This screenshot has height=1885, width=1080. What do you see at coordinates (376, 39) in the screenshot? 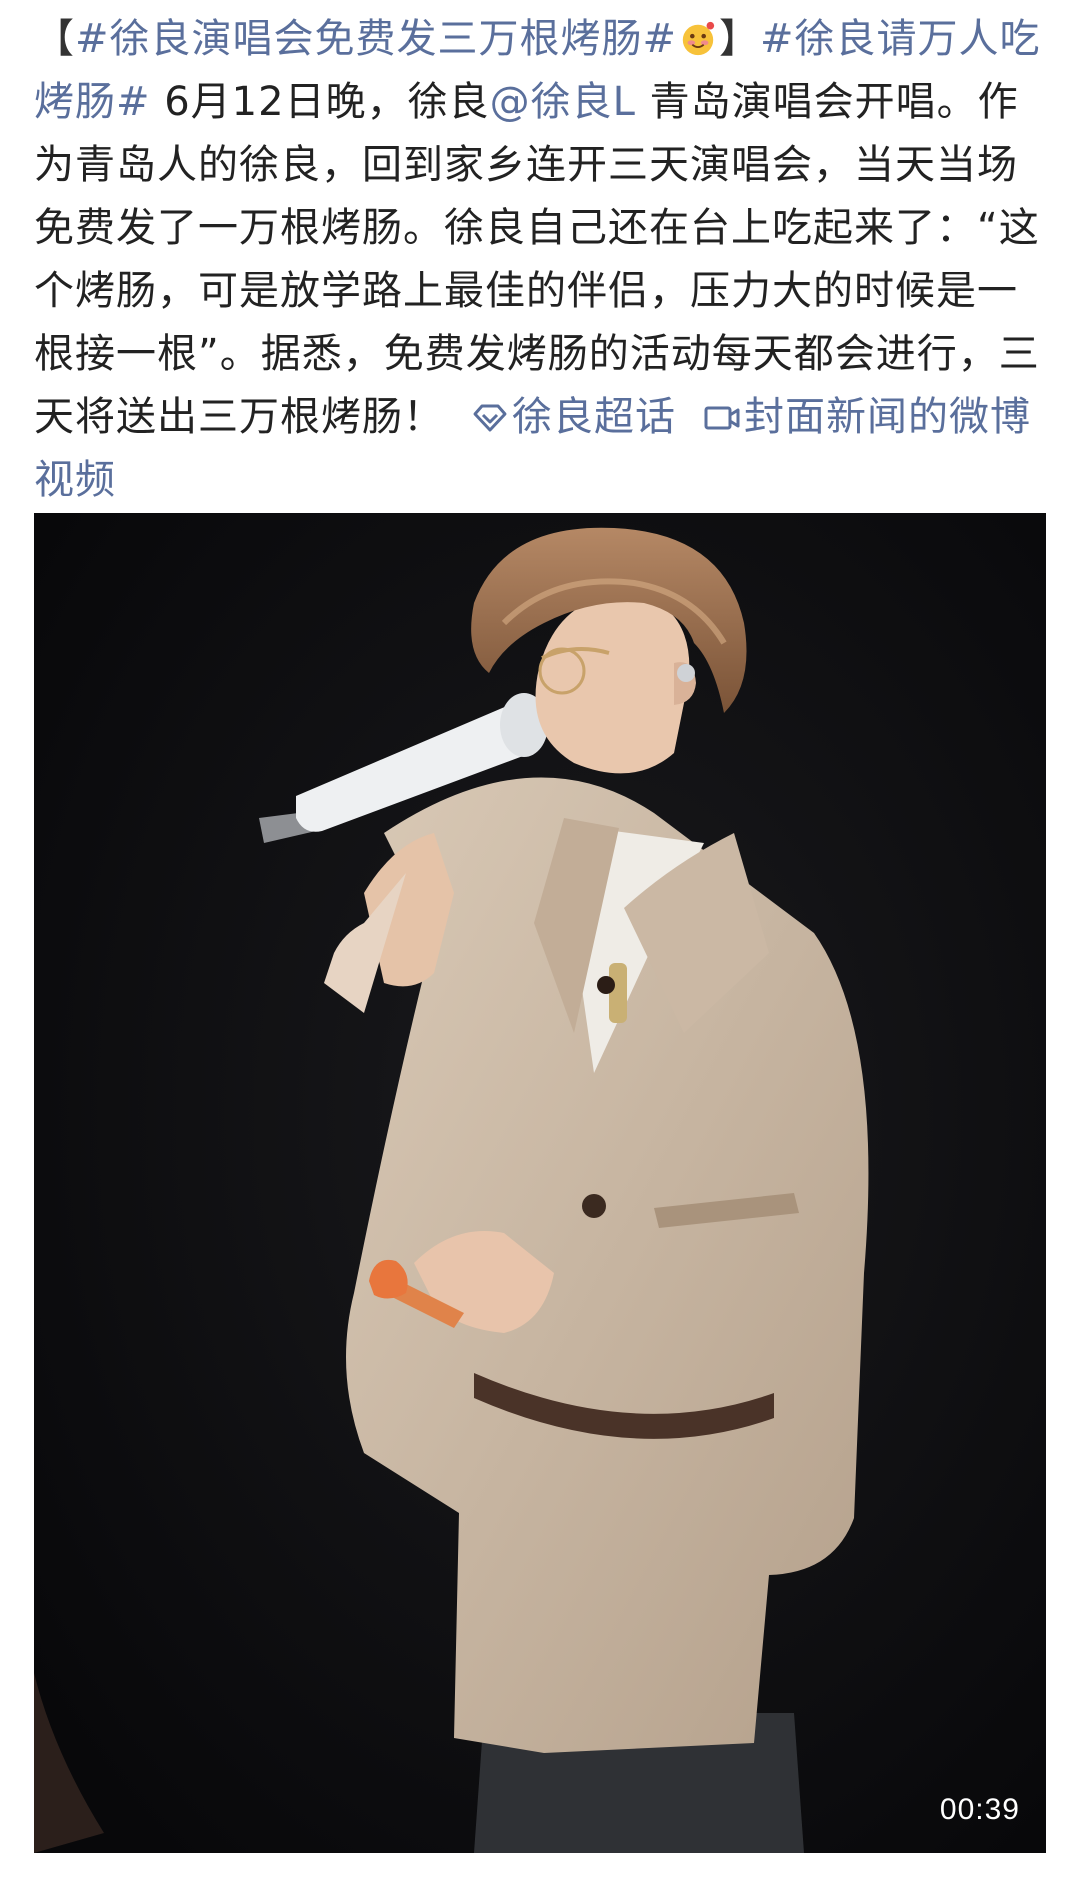
I see `topic-link-concert: #徐良演唱会免费发三万根烤肠#` at bounding box center [376, 39].